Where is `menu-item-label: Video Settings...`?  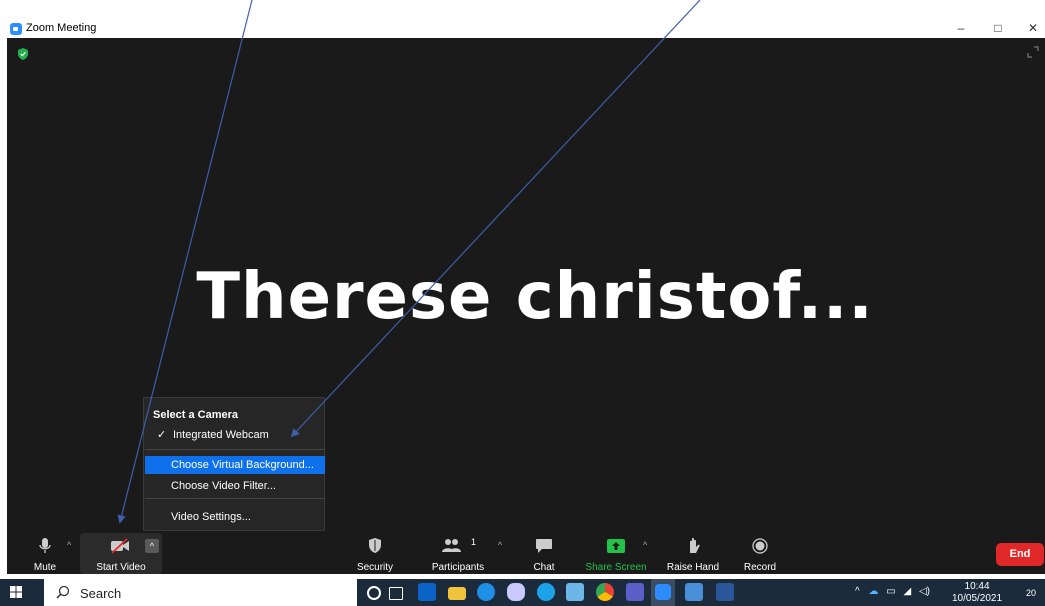 menu-item-label: Video Settings... is located at coordinates (211, 517).